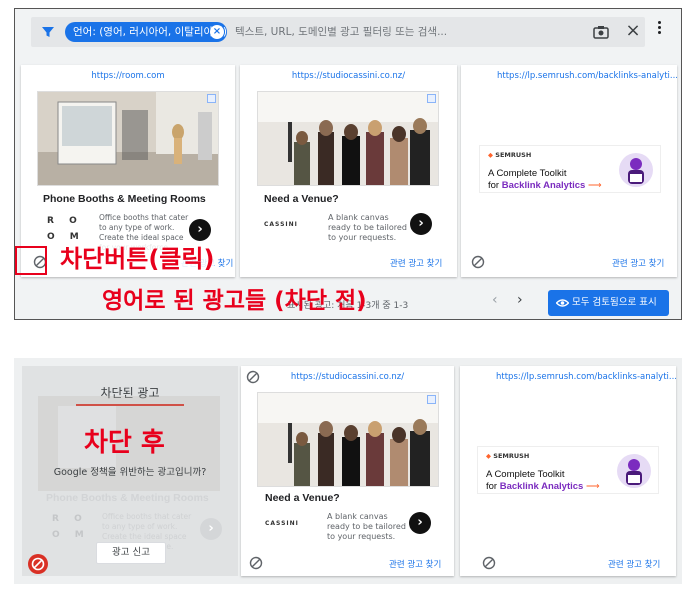 This screenshot has height=597, width=700. I want to click on mark-all-reviewed-label: 모두 검토됨으로 표시, so click(614, 302).